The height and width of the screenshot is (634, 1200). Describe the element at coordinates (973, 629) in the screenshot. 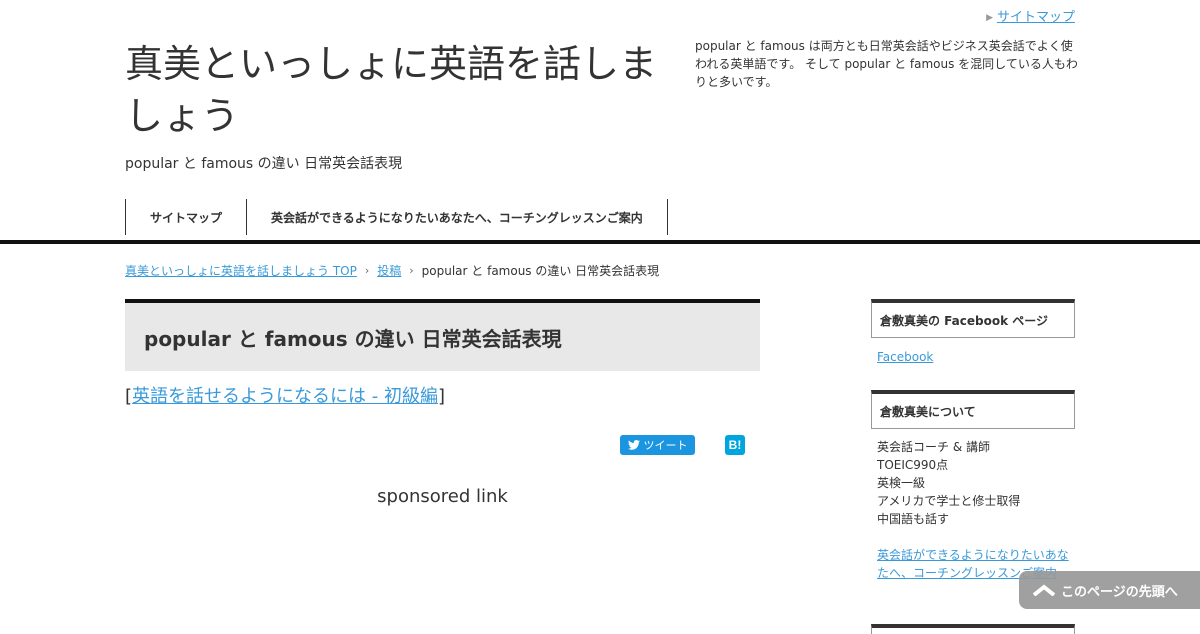

I see `sidebar-next-box` at that location.